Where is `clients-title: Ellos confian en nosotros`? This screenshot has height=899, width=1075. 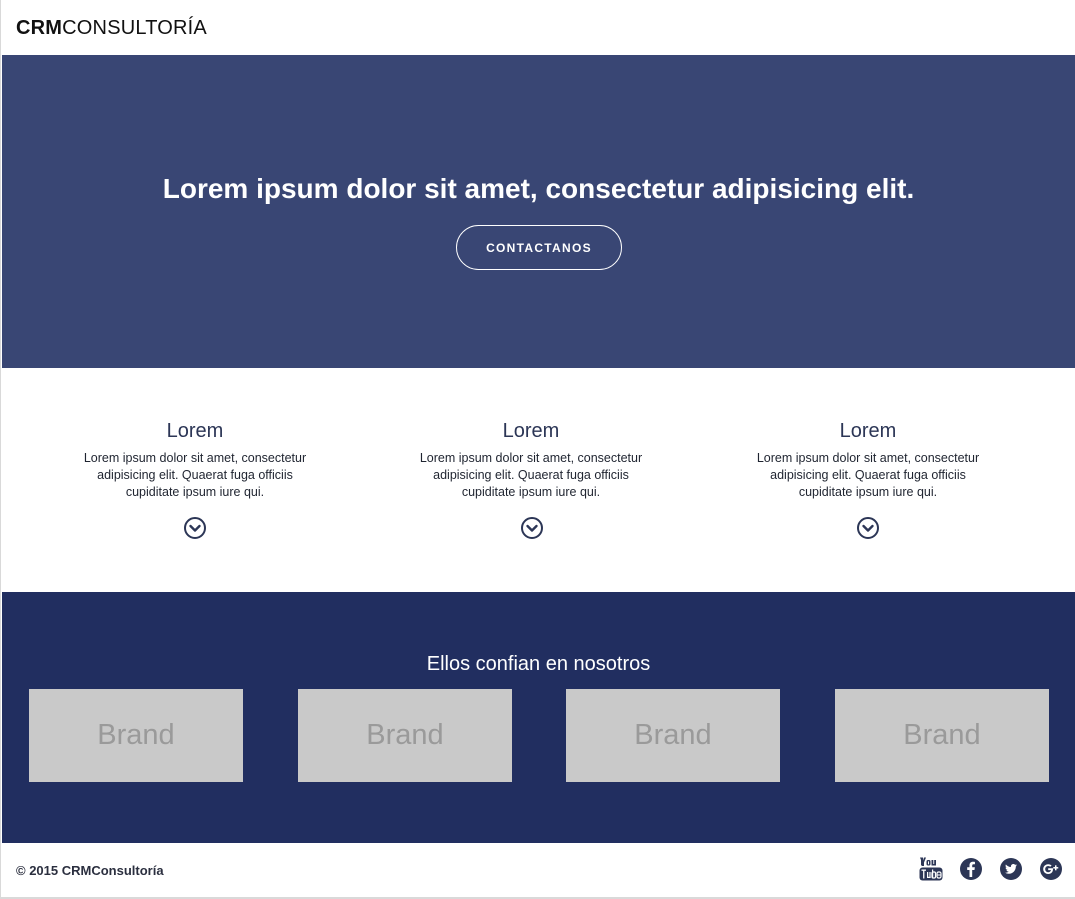 clients-title: Ellos confian en nosotros is located at coordinates (538, 664).